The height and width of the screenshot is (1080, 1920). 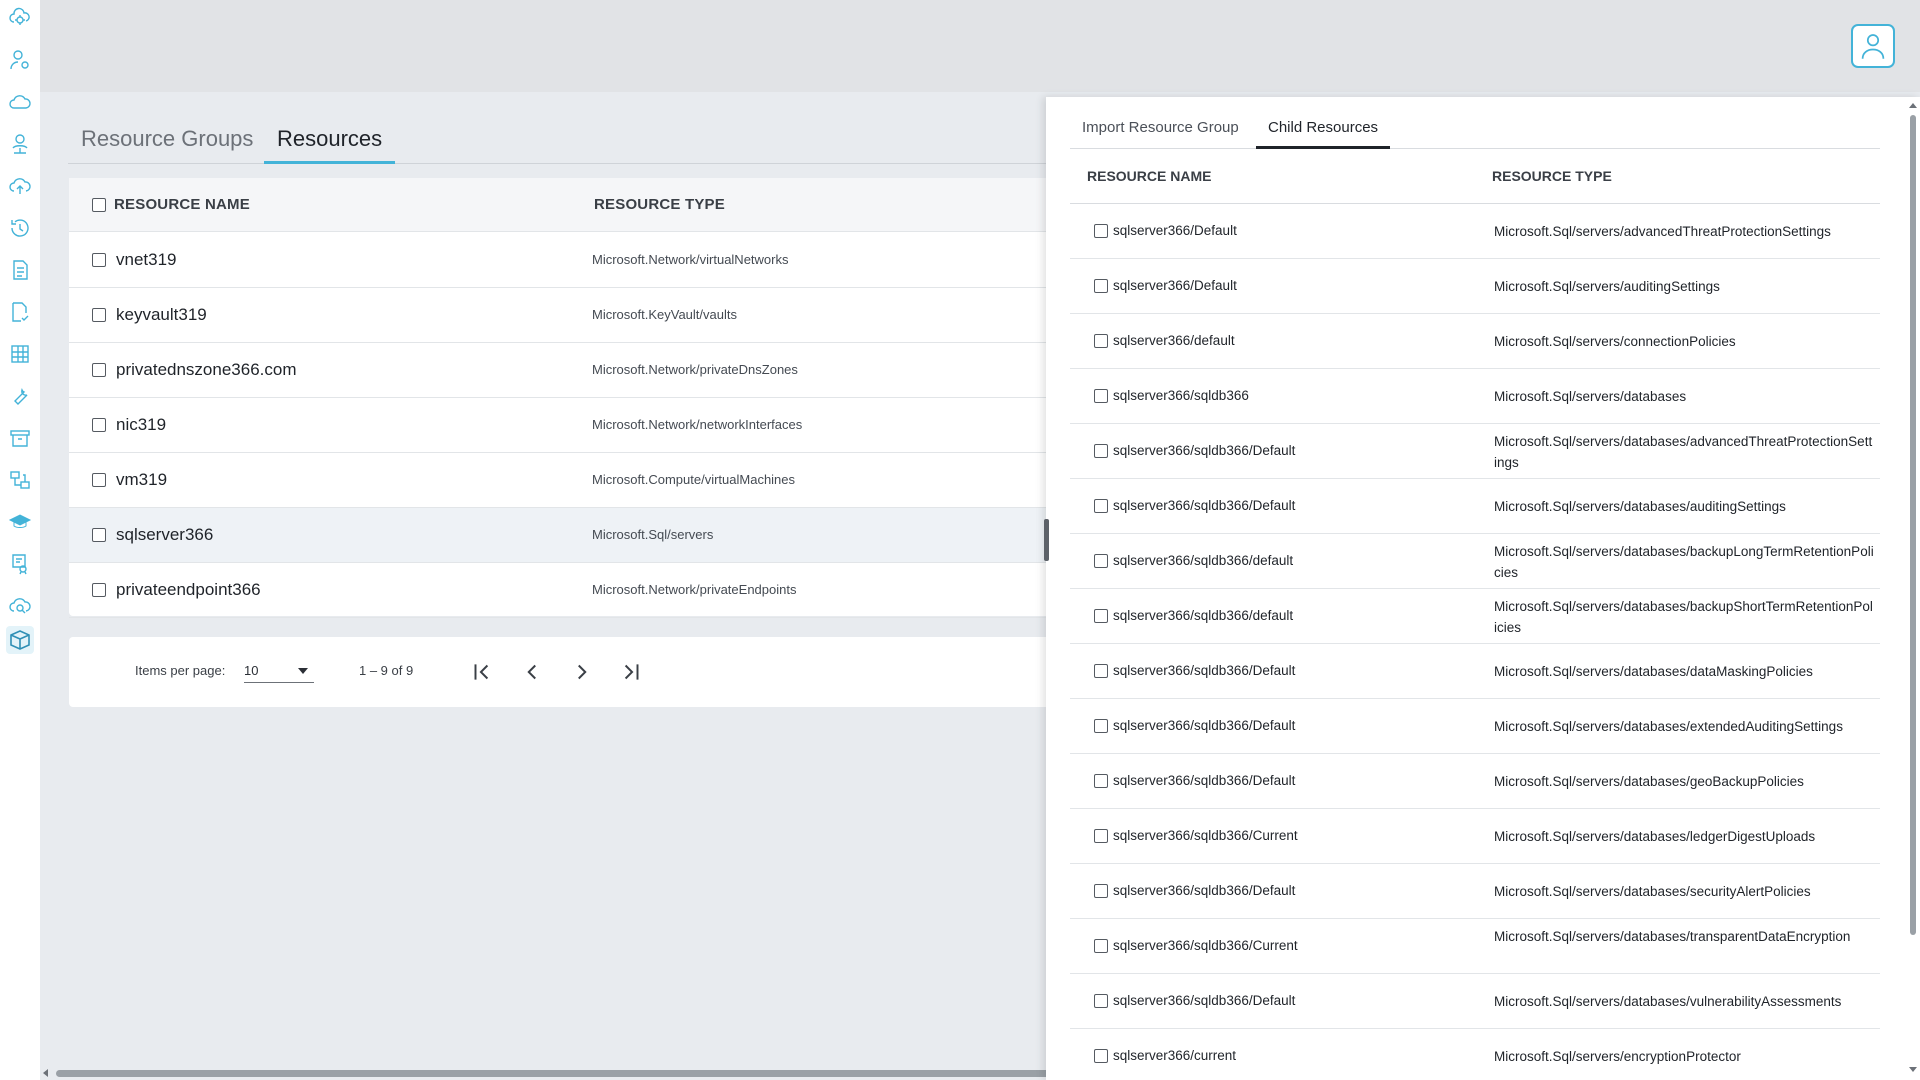 What do you see at coordinates (20, 18) in the screenshot?
I see `cloud-gear-icon` at bounding box center [20, 18].